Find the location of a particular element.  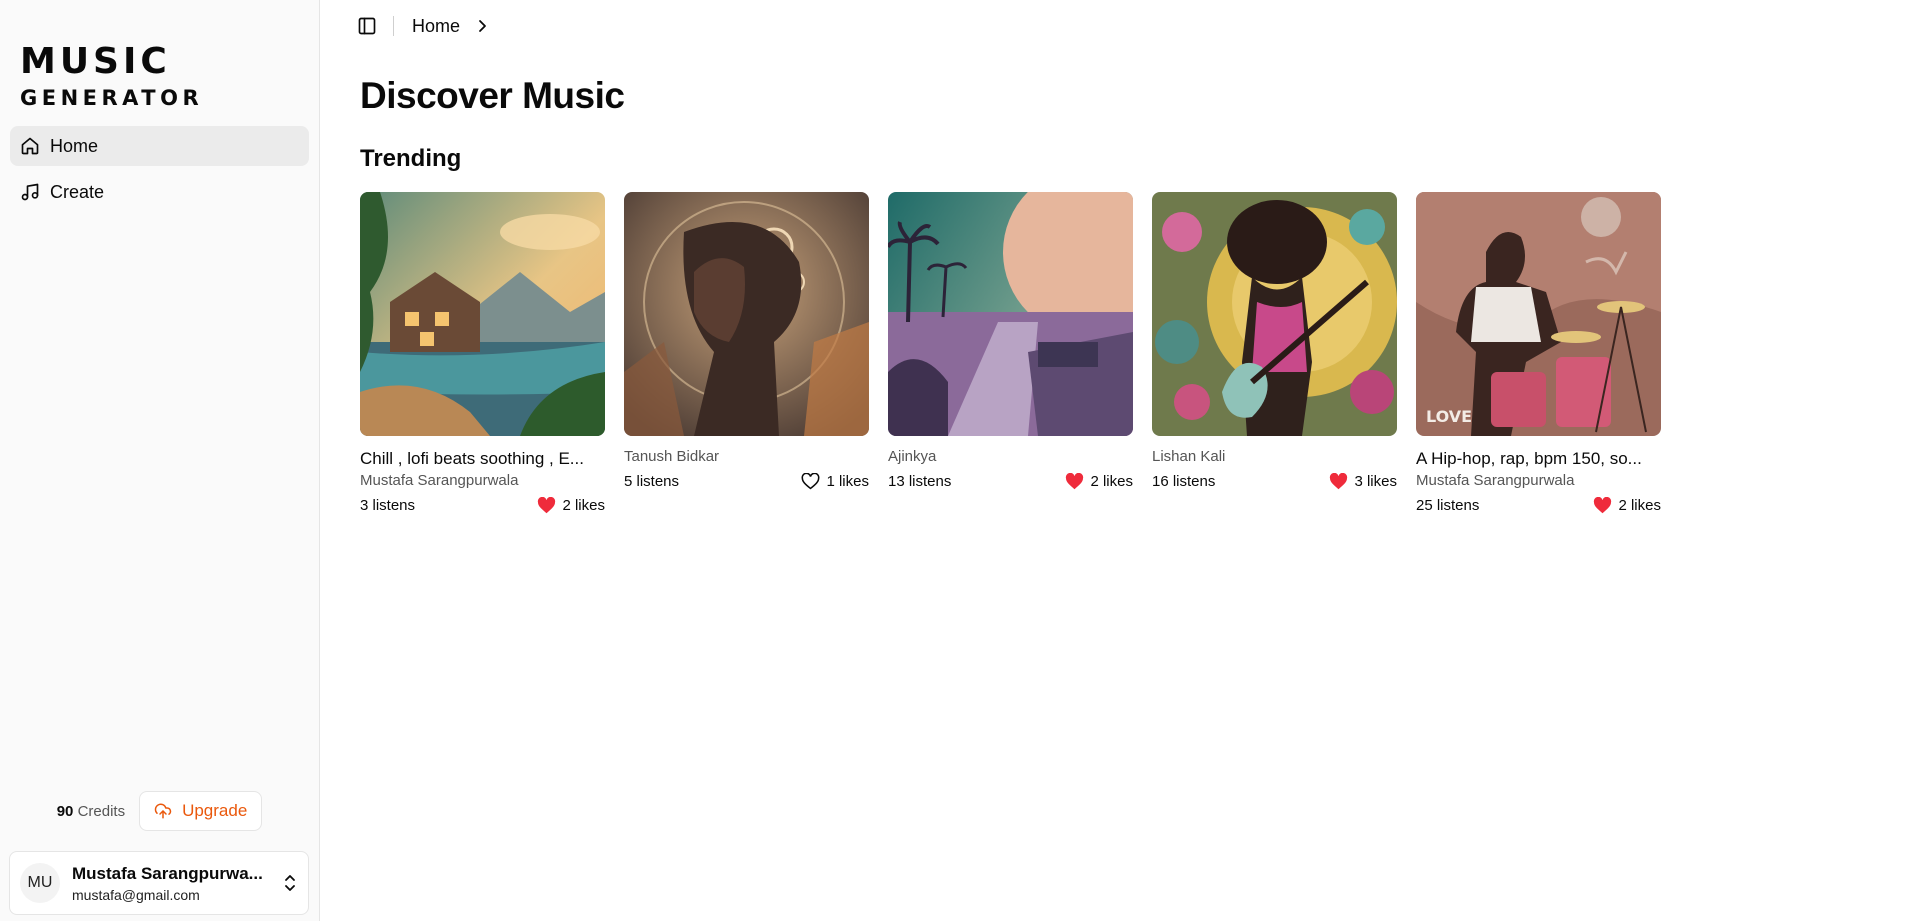

top-bar: Home is located at coordinates (1129, 26).